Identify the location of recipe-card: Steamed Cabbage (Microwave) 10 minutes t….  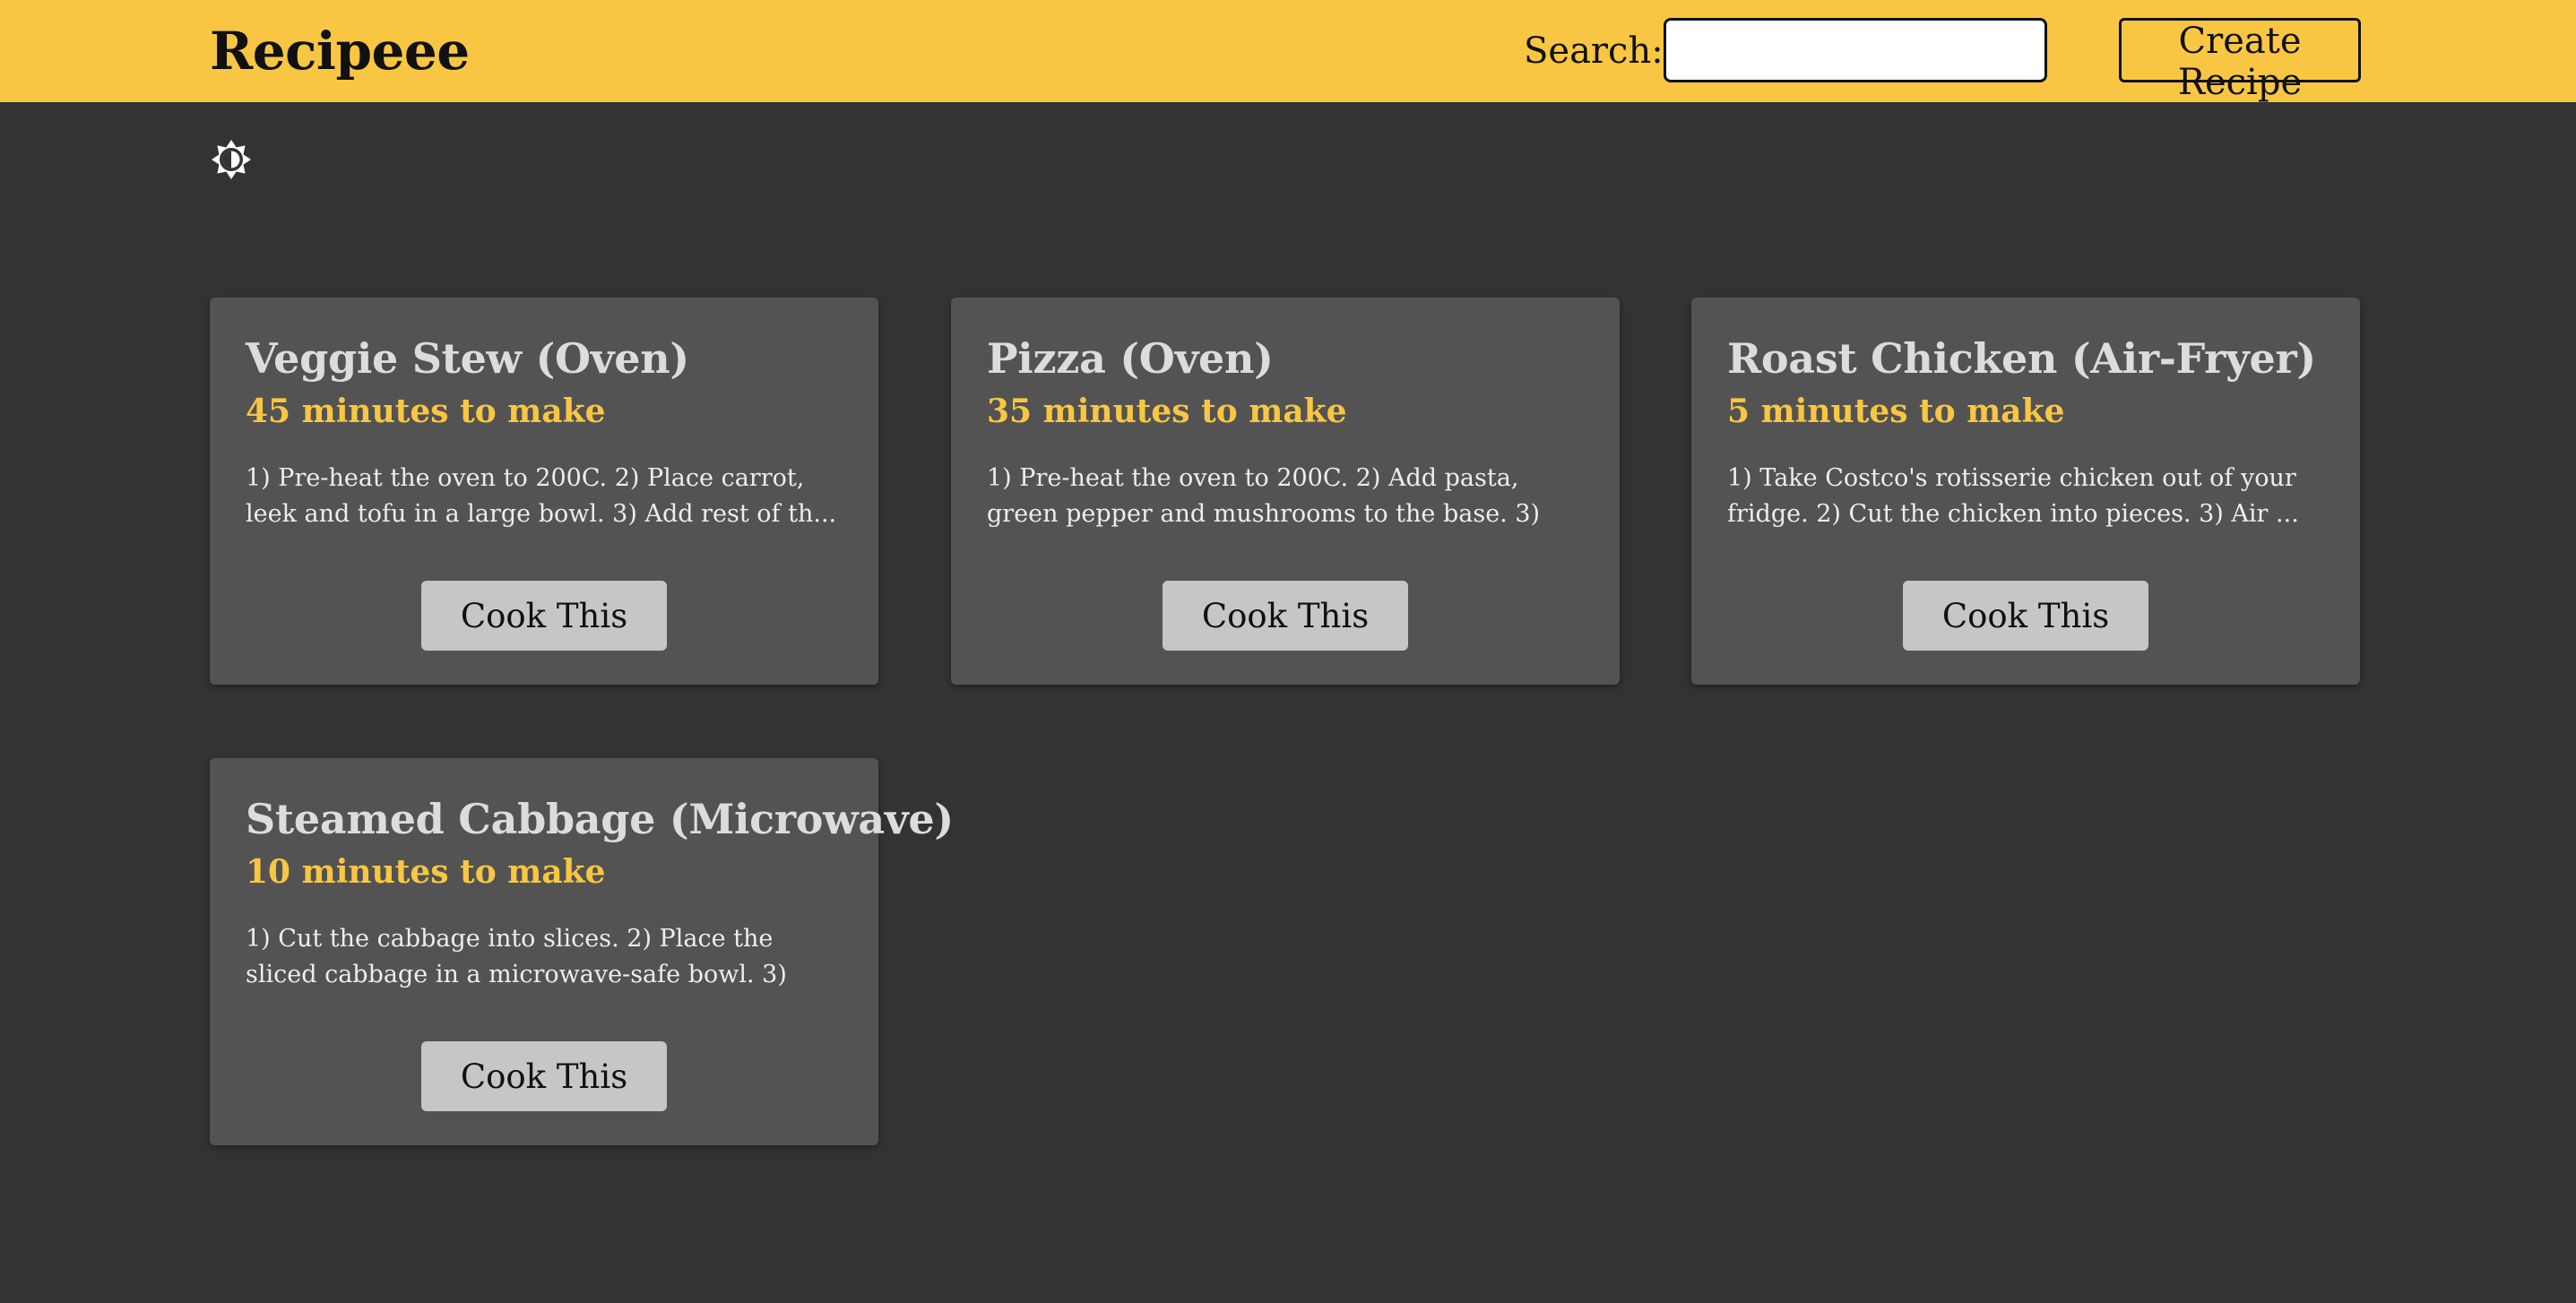
(582, 951).